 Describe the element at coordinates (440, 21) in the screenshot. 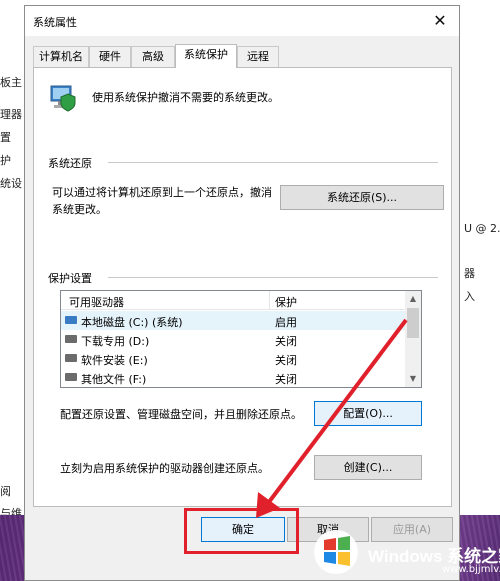

I see `close-icon: ✕` at that location.